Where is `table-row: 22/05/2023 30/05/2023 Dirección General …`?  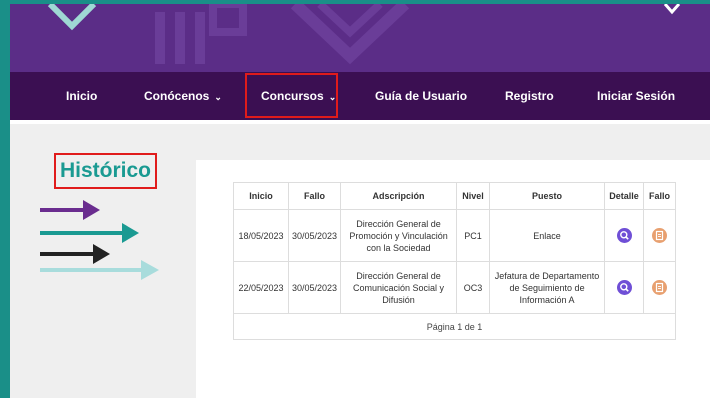
table-row: 22/05/2023 30/05/2023 Dirección General … is located at coordinates (455, 287).